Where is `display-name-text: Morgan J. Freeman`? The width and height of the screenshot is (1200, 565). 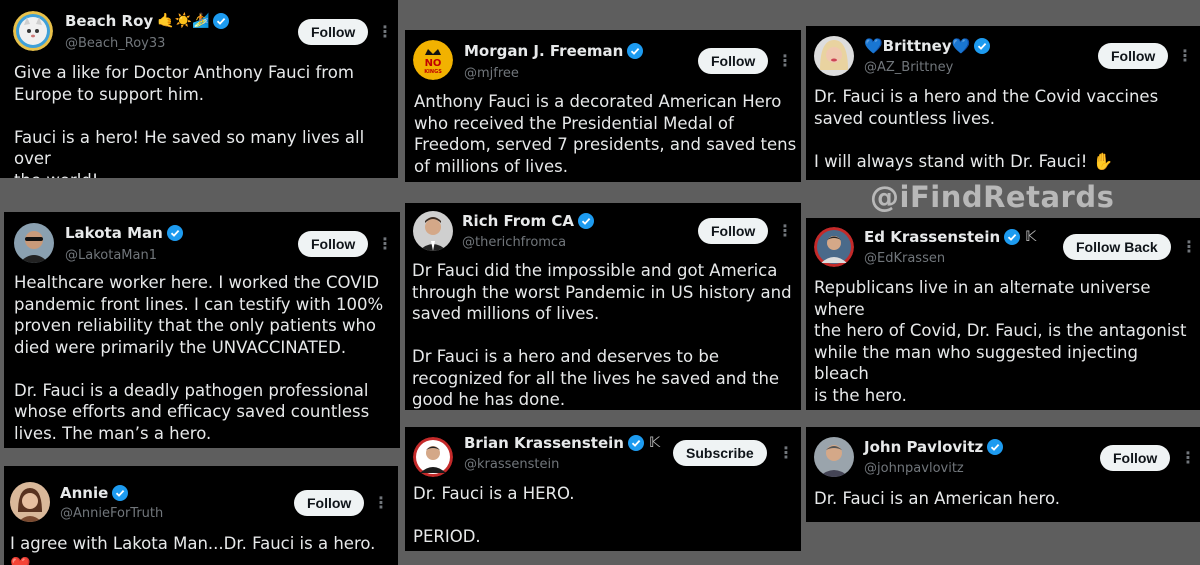 display-name-text: Morgan J. Freeman is located at coordinates (544, 51).